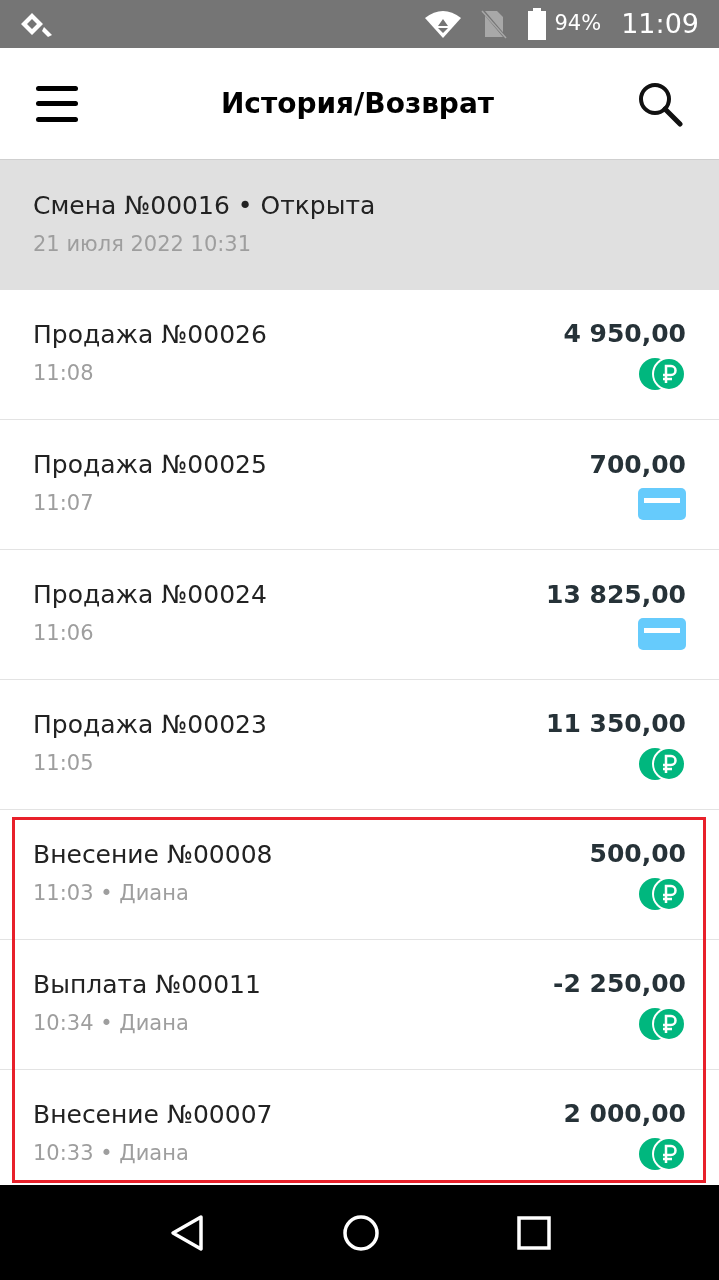  I want to click on clock: 11:09, so click(660, 23).